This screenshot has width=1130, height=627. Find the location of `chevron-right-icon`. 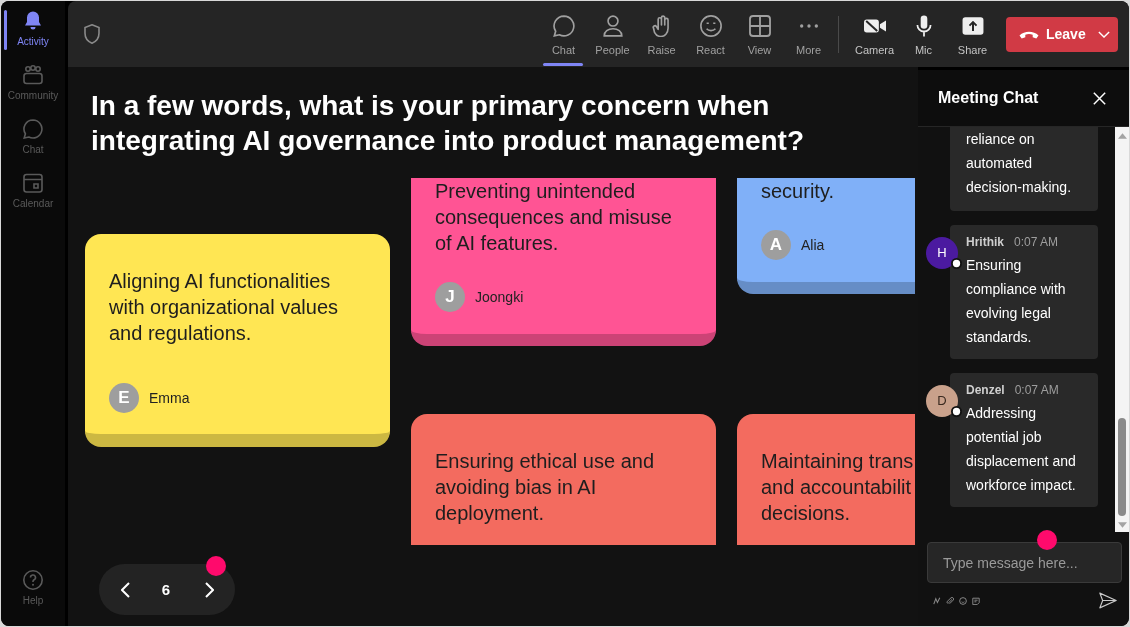

chevron-right-icon is located at coordinates (209, 589).